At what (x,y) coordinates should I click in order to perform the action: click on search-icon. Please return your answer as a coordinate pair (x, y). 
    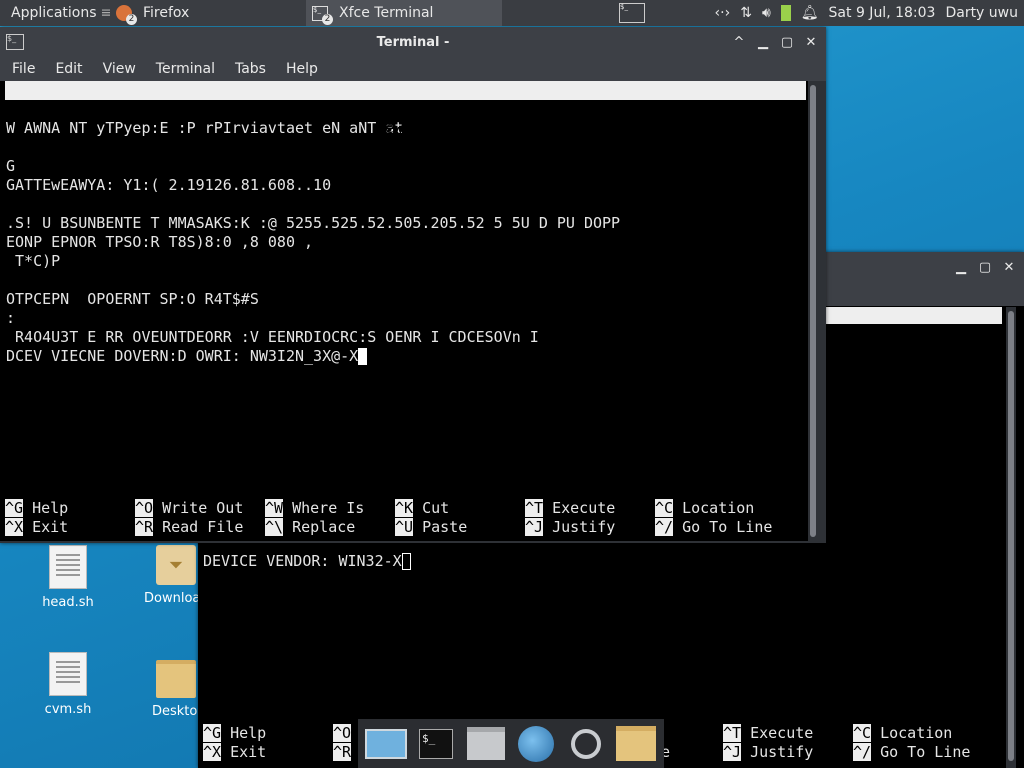
    Looking at the image, I should click on (586, 744).